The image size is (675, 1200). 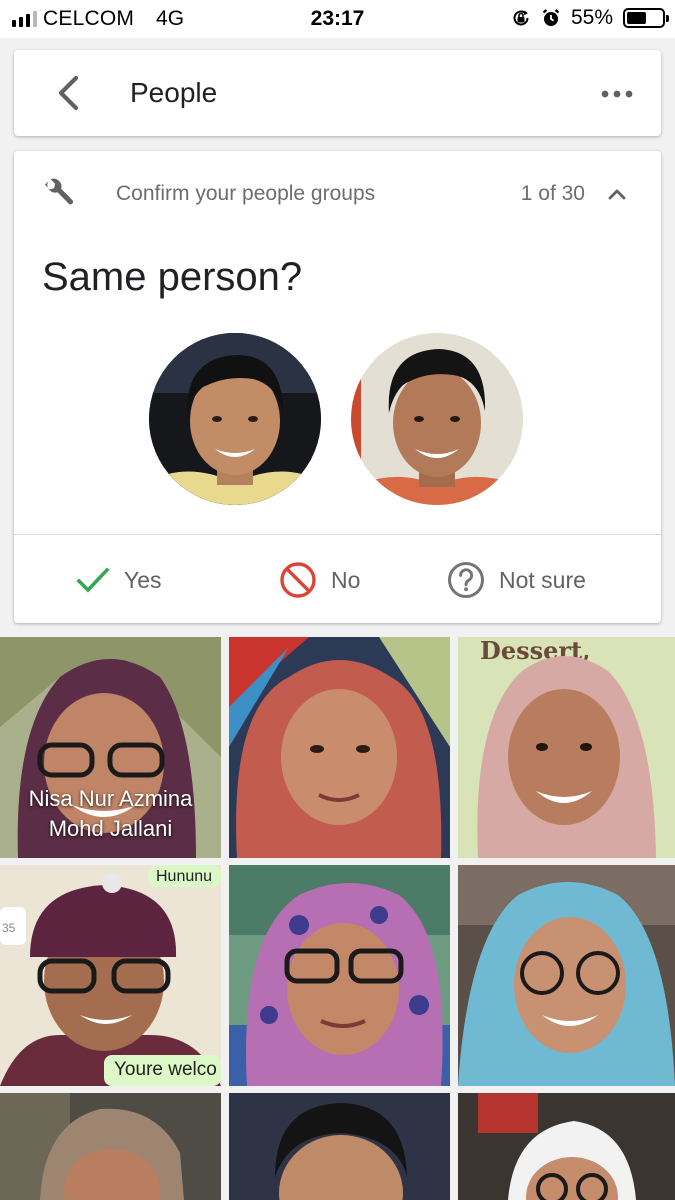 I want to click on chevron-left-icon, so click(x=68, y=93).